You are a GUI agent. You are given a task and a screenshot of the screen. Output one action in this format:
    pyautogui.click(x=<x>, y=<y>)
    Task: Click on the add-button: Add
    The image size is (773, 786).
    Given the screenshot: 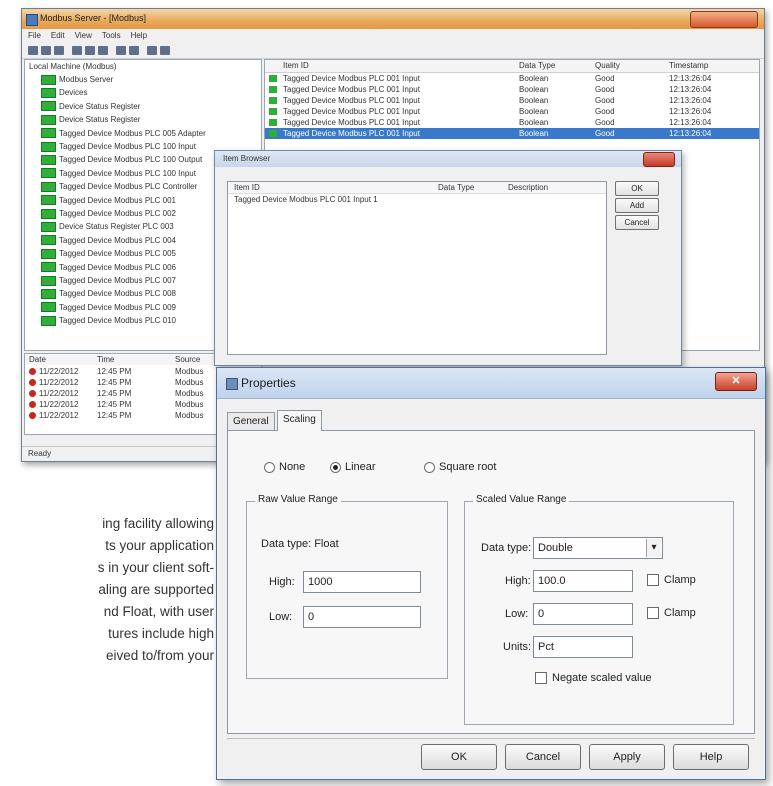 What is the action you would take?
    pyautogui.click(x=637, y=205)
    